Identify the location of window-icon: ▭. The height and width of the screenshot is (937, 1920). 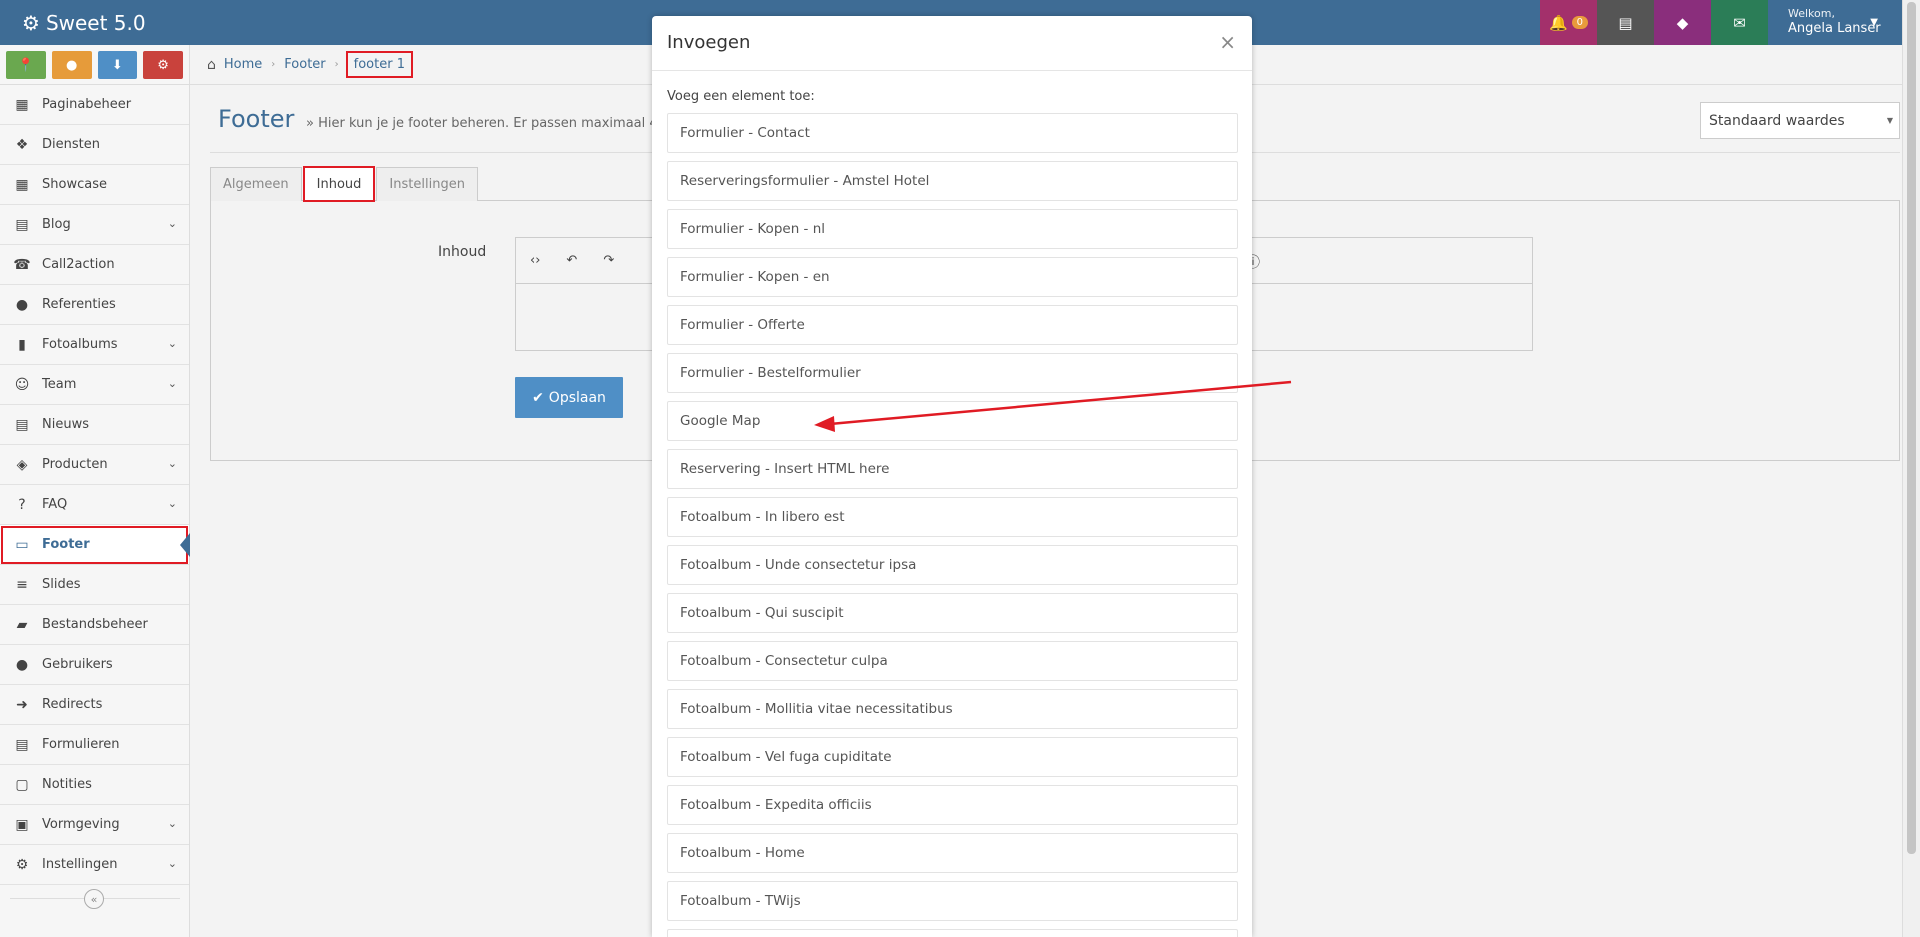
(22, 544).